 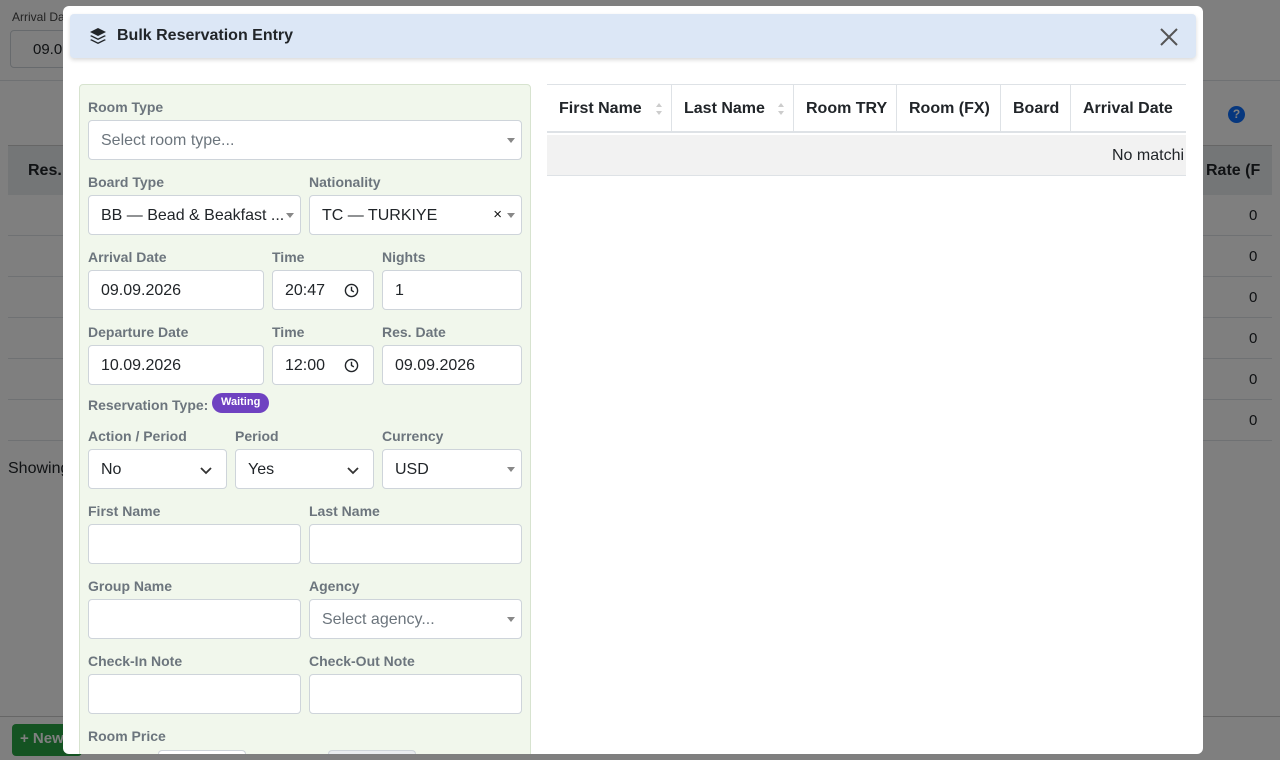 I want to click on nationality-label: Nationality, so click(x=345, y=182).